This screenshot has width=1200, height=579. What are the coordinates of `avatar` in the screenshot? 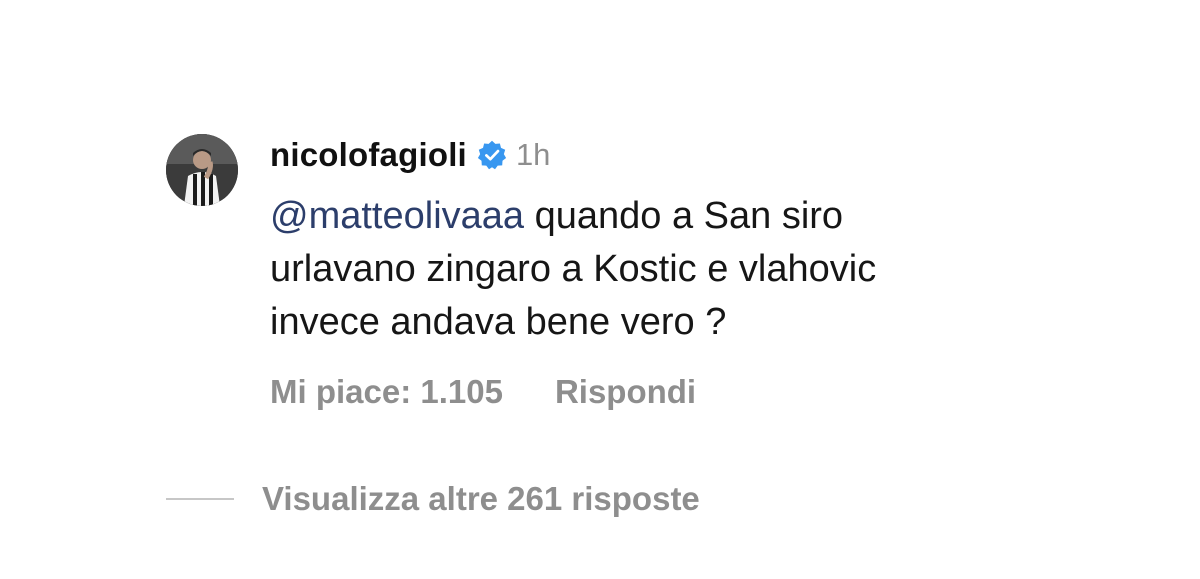 It's located at (202, 170).